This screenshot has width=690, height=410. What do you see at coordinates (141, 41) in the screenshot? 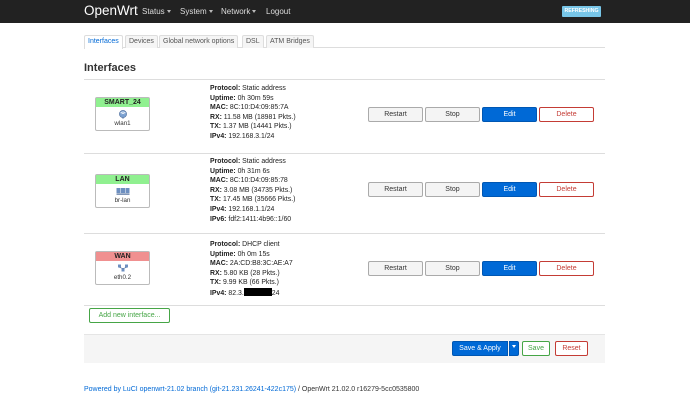
I see `tab-devices: Devices` at bounding box center [141, 41].